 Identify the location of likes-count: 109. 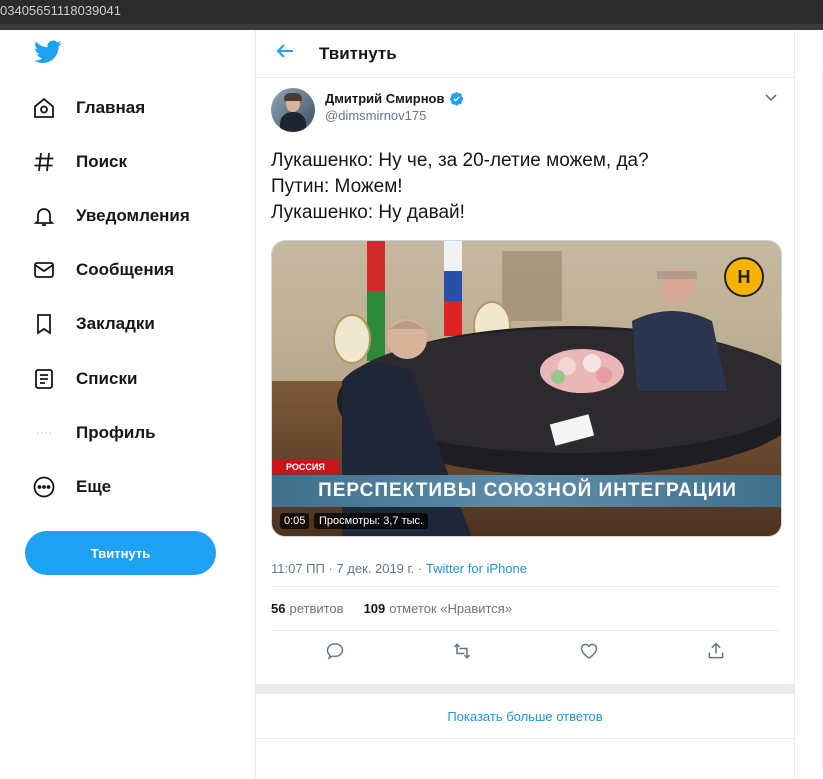
(374, 608).